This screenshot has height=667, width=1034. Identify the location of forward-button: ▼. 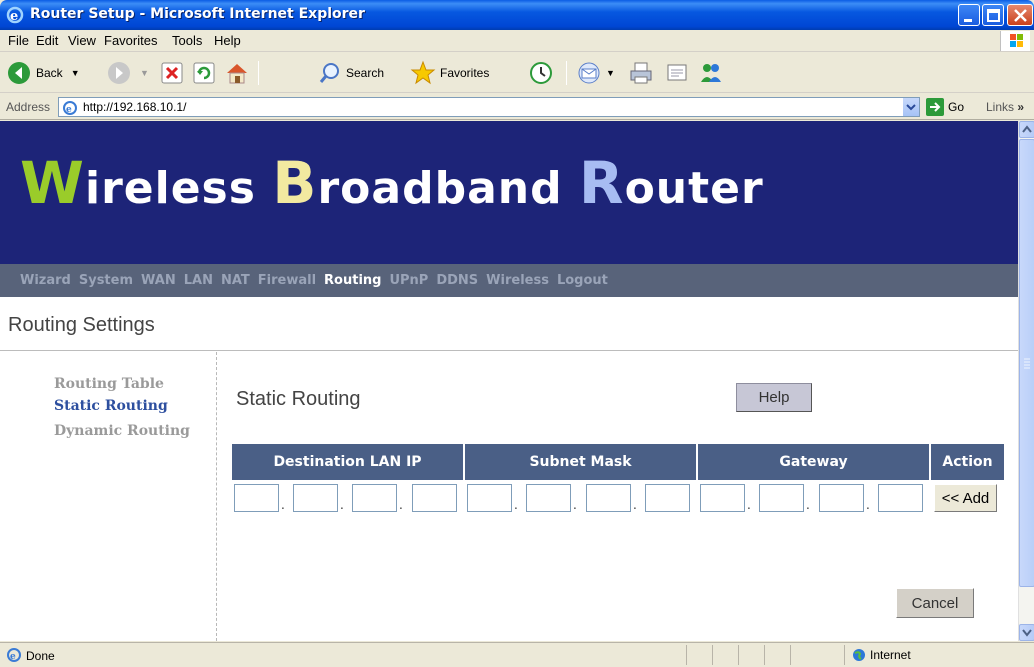
(127, 73).